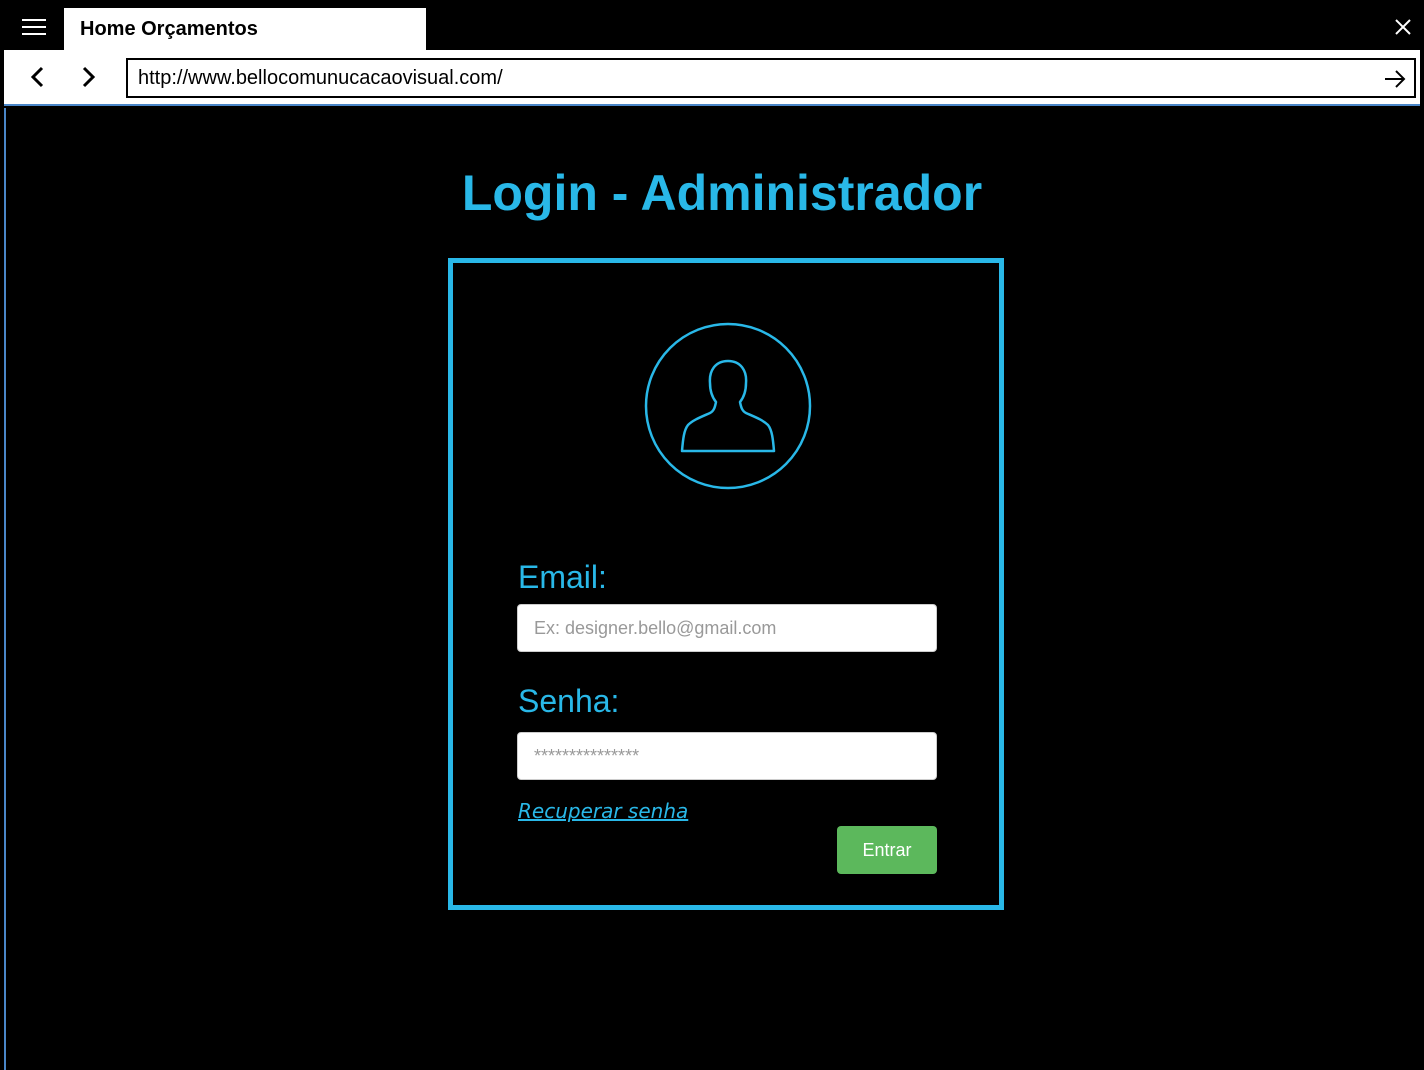  What do you see at coordinates (34, 27) in the screenshot?
I see `hamburger-menu-icon` at bounding box center [34, 27].